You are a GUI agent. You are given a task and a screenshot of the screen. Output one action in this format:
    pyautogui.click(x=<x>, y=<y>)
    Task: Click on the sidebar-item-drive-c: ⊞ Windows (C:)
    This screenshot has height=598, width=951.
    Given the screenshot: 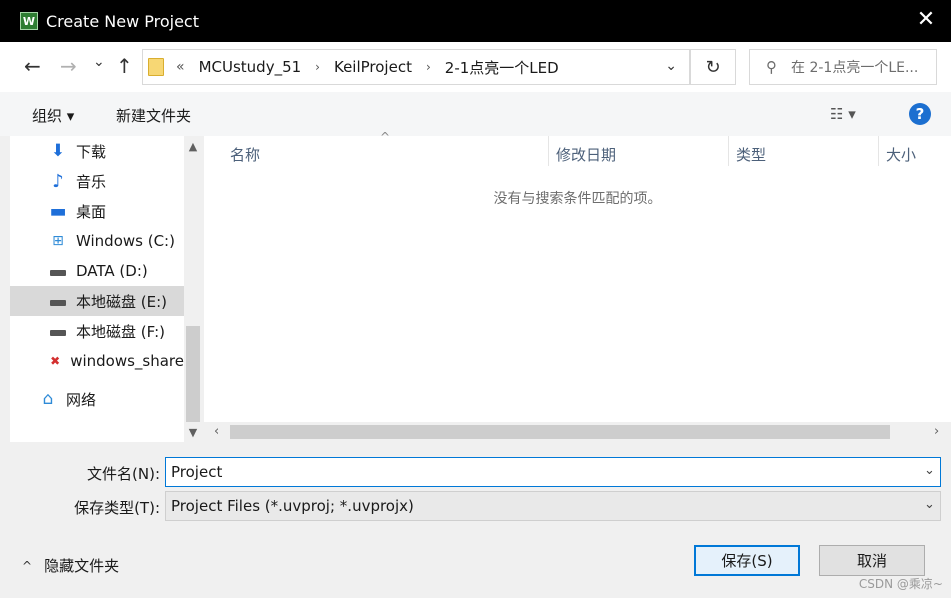 What is the action you would take?
    pyautogui.click(x=97, y=241)
    